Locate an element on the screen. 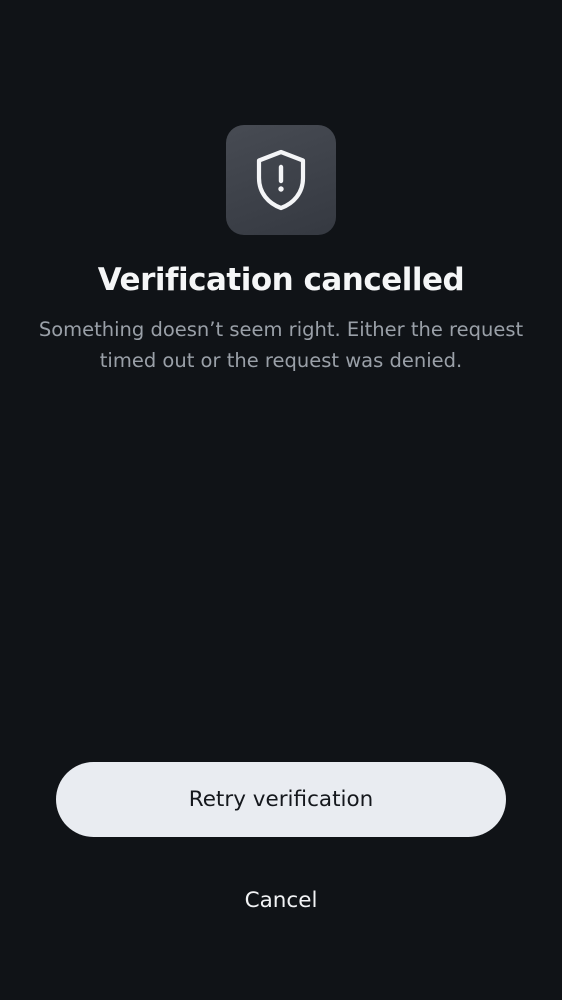  cancel-button: Cancel is located at coordinates (281, 900).